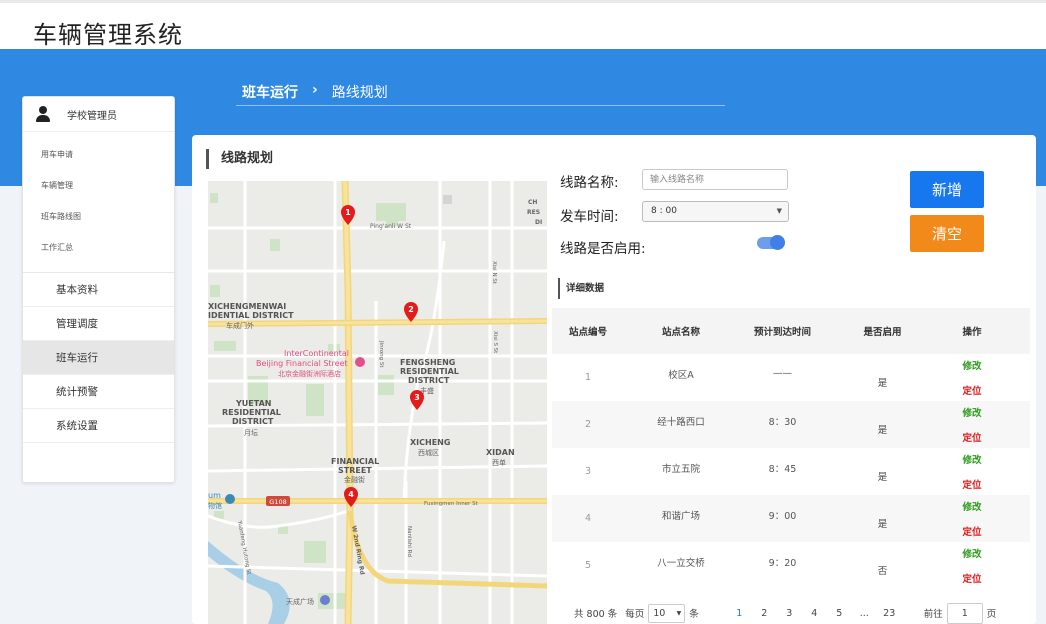  Describe the element at coordinates (739, 613) in the screenshot. I see `page-1: 1` at that location.